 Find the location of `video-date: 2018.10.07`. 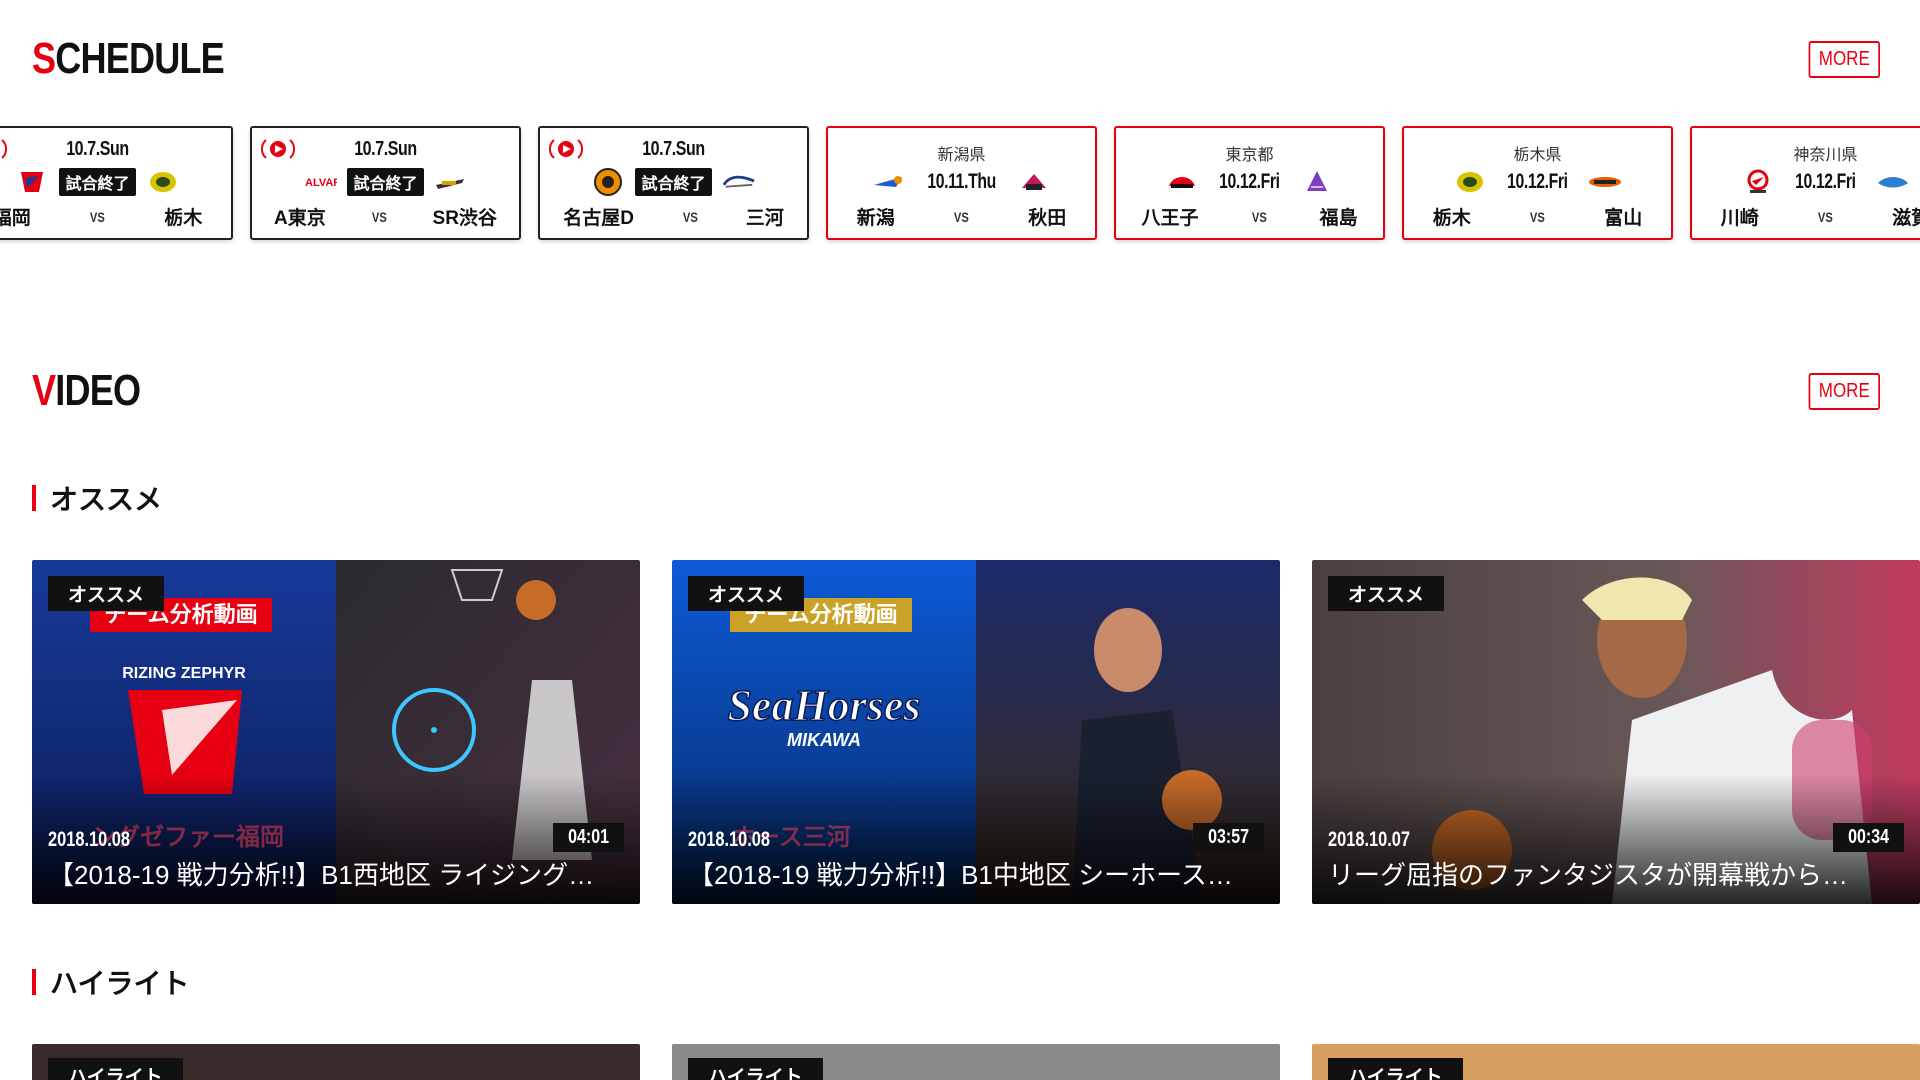

video-date: 2018.10.07 is located at coordinates (1369, 839).